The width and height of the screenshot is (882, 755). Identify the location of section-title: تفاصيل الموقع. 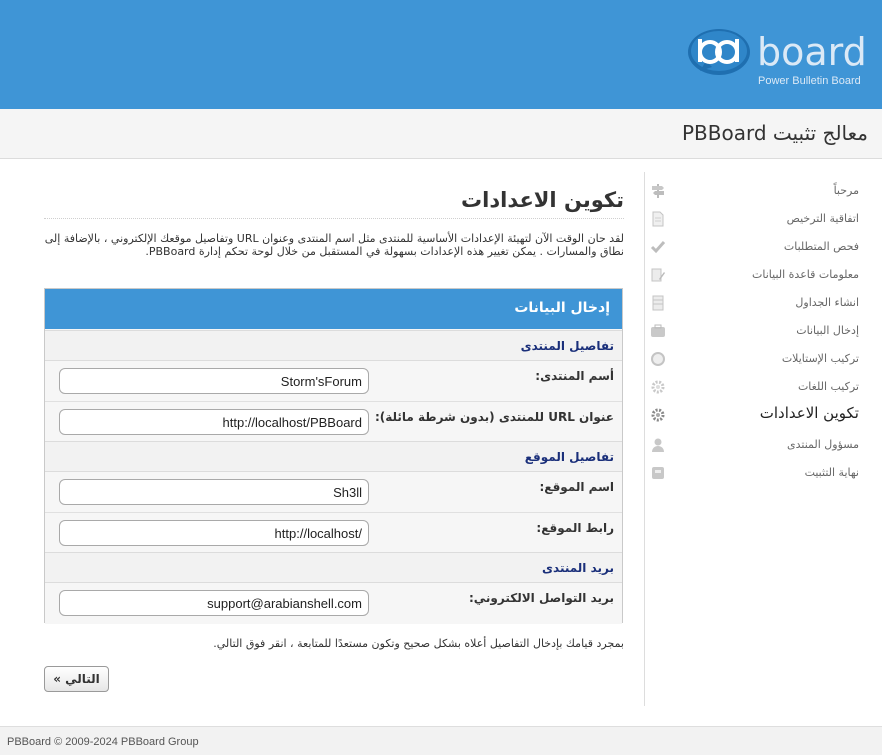
(569, 457).